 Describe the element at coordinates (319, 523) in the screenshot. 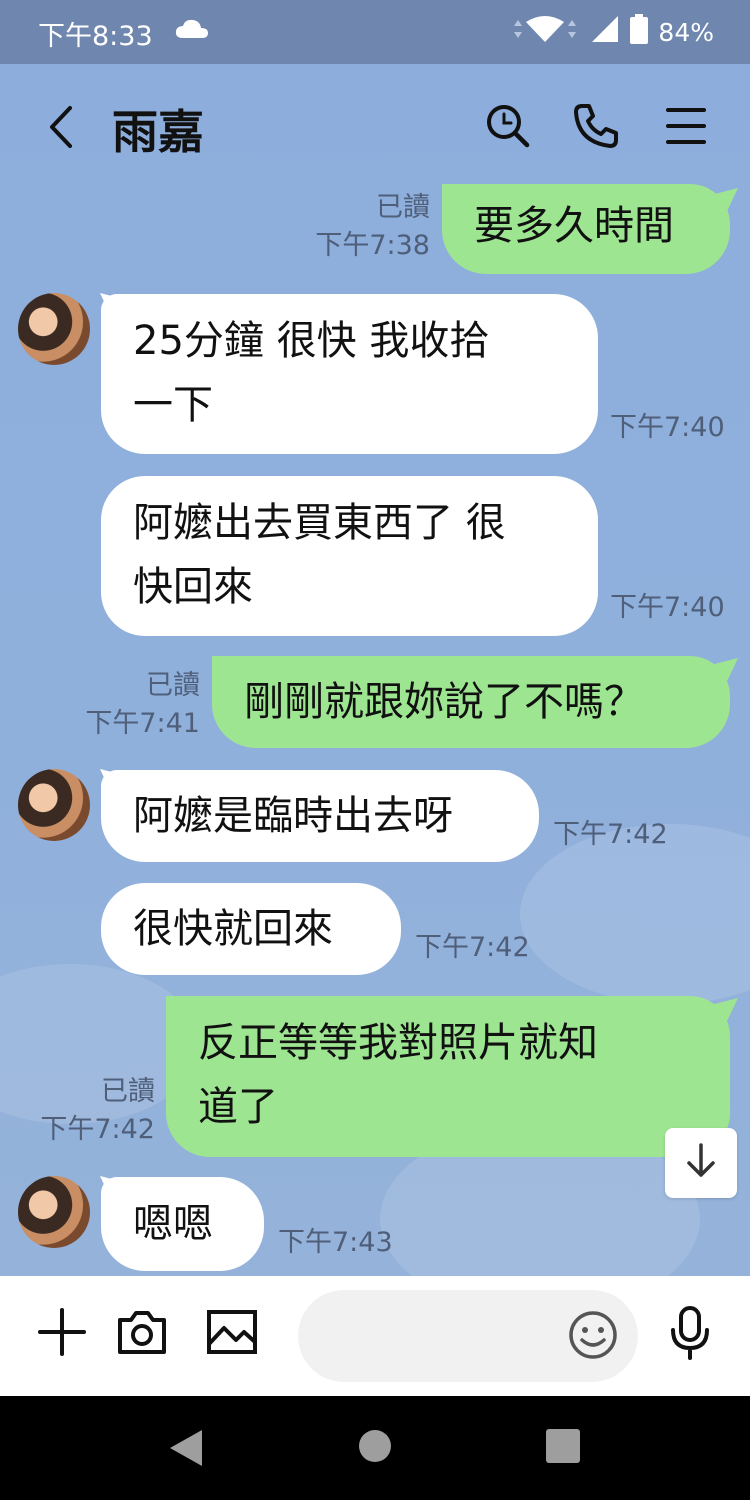

I see `message-line: 阿嬤出去買東西了 很` at that location.